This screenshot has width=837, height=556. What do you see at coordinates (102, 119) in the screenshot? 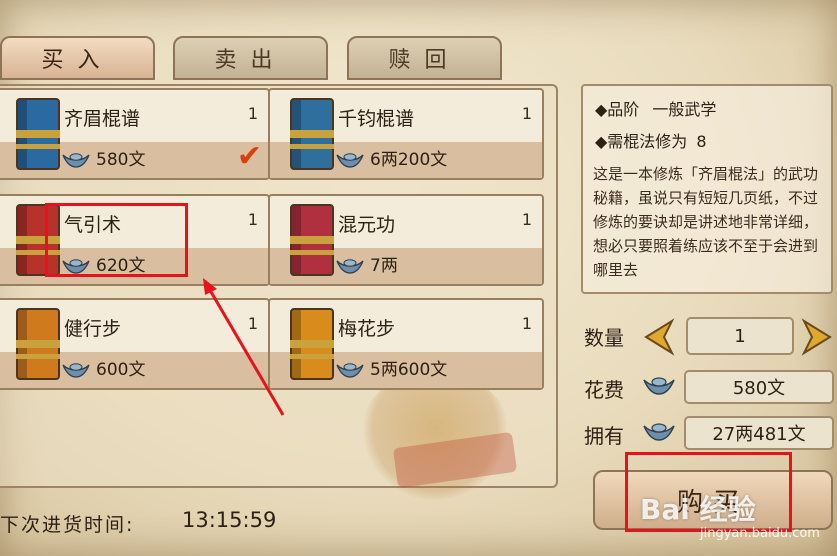
I see `item-name: 齐眉棍谱` at bounding box center [102, 119].